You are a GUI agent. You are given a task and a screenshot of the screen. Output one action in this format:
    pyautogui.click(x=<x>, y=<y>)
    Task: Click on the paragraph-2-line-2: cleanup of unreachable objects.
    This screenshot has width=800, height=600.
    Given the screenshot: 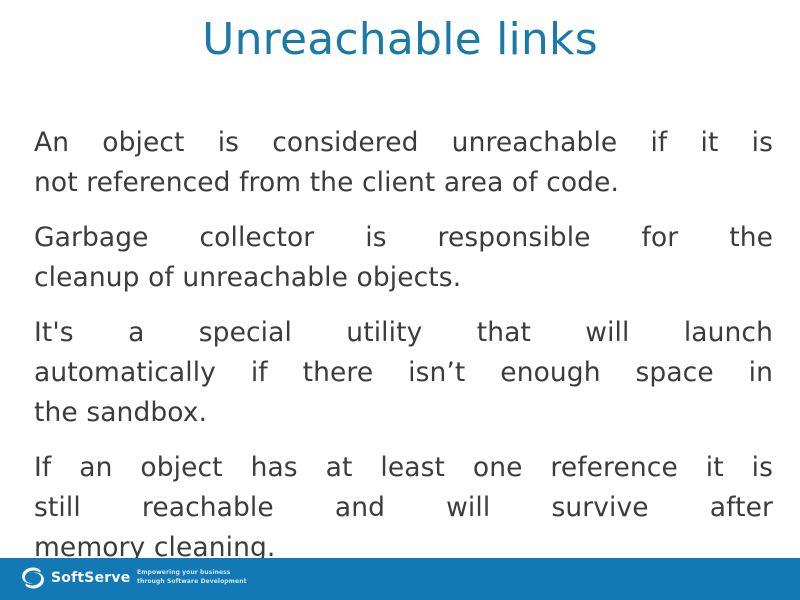 What is the action you would take?
    pyautogui.click(x=248, y=277)
    